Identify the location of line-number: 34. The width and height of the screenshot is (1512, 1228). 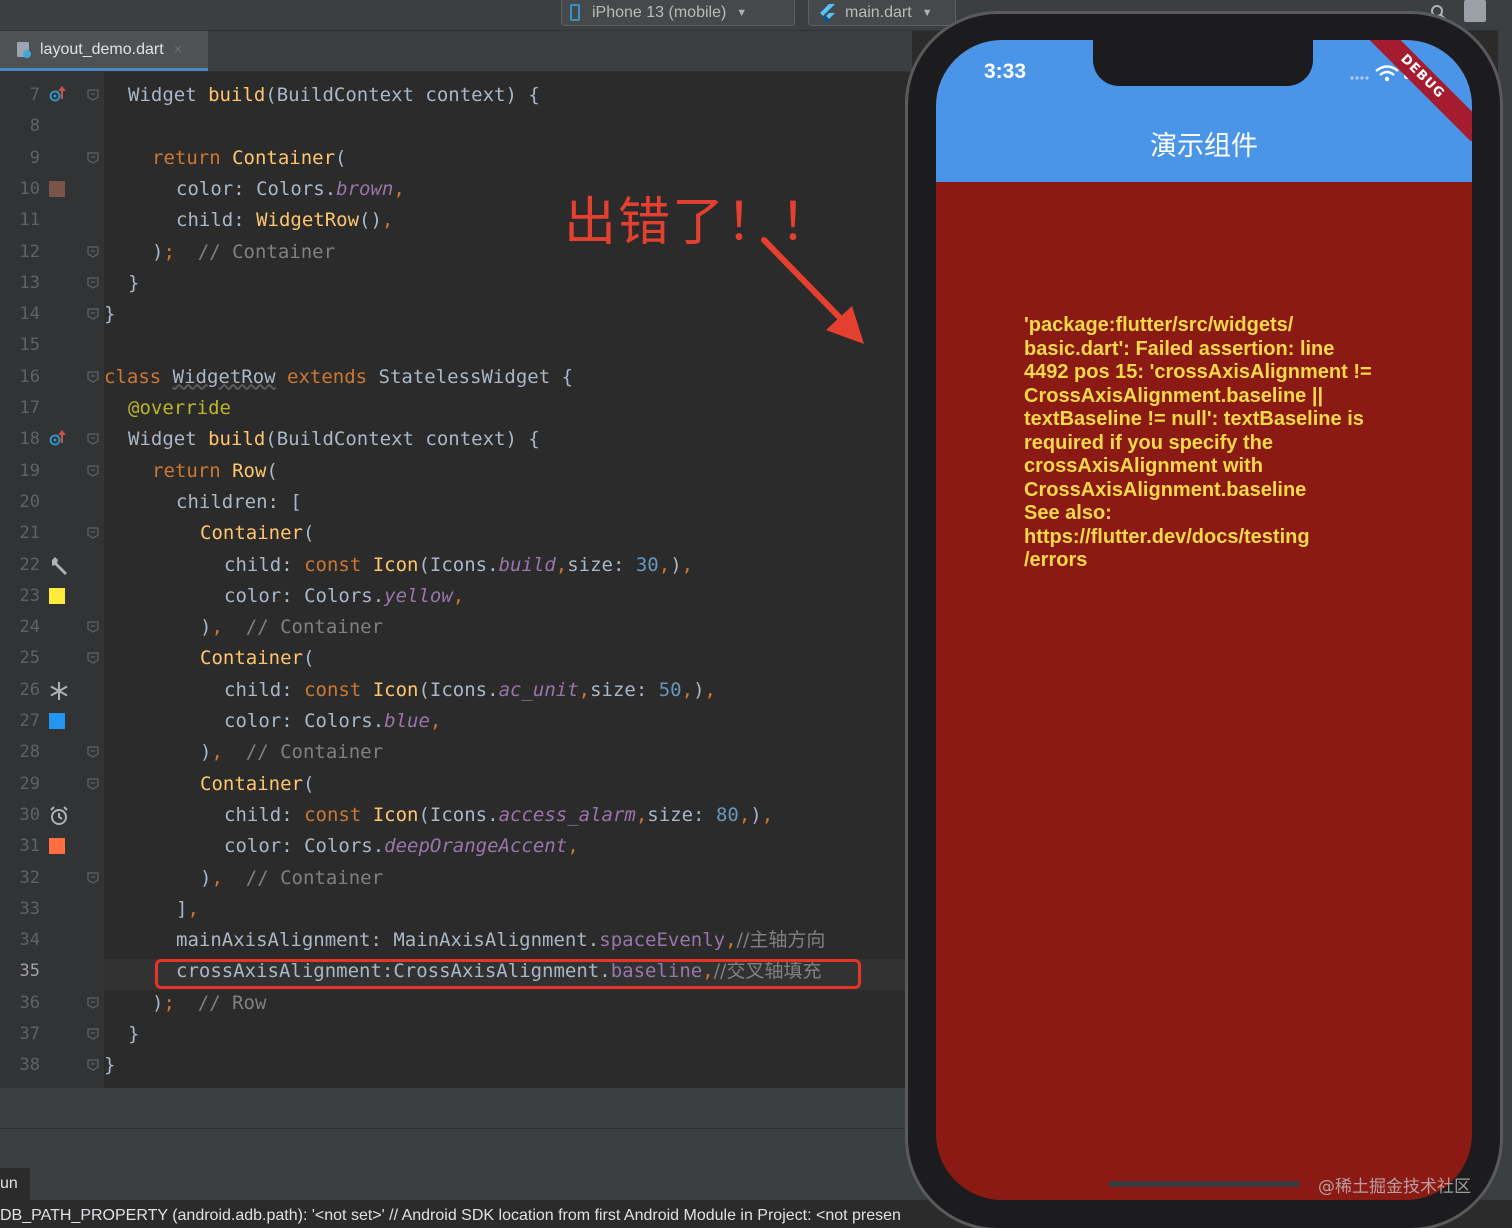
(20, 940).